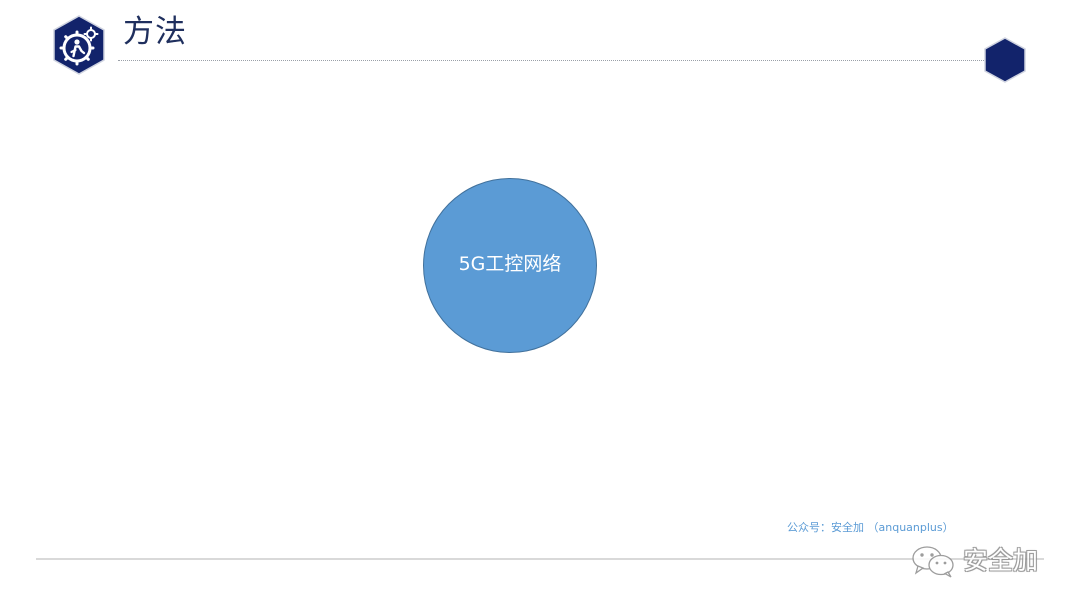  I want to click on footer-divider, so click(540, 559).